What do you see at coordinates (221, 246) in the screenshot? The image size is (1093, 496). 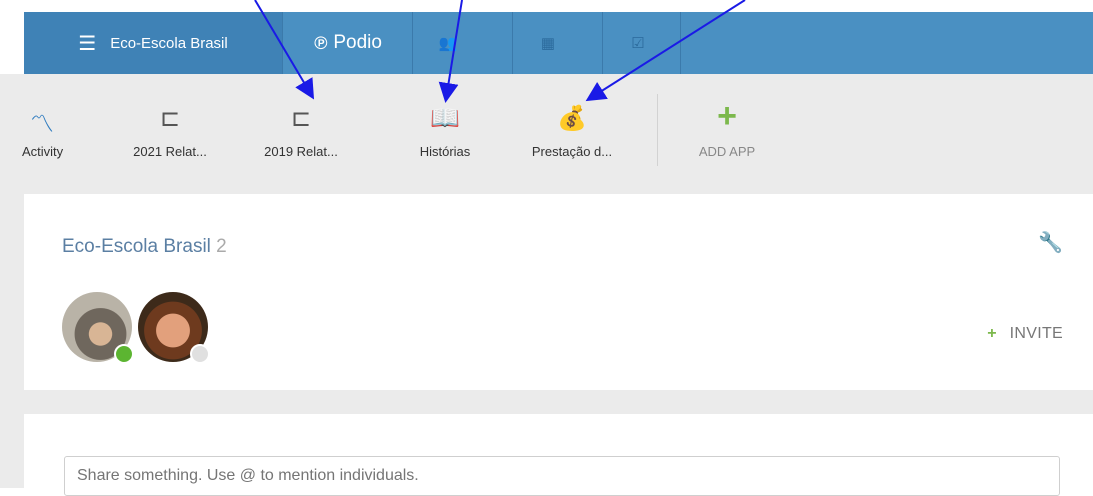 I see `member-count: 2` at bounding box center [221, 246].